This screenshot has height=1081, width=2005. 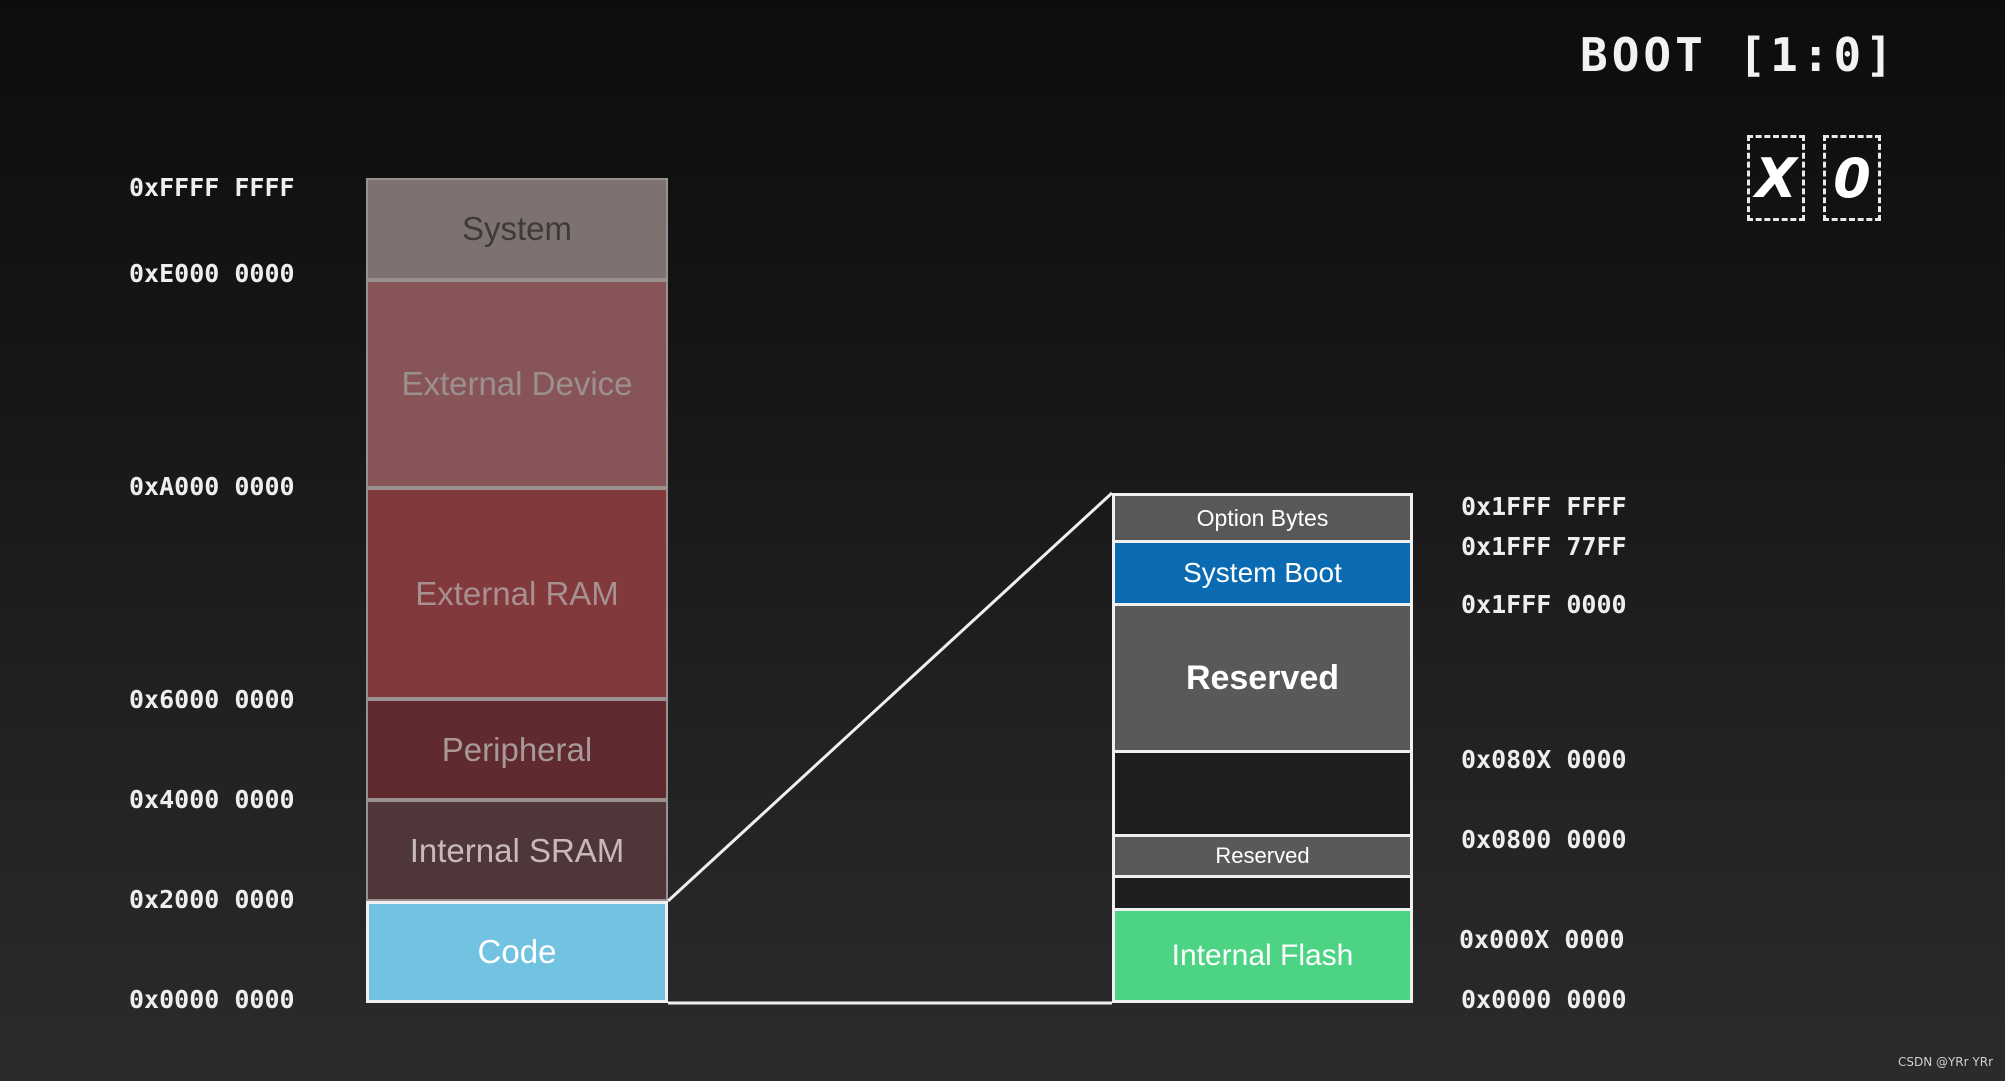 I want to click on region-label: Internal Flash, so click(x=1262, y=955).